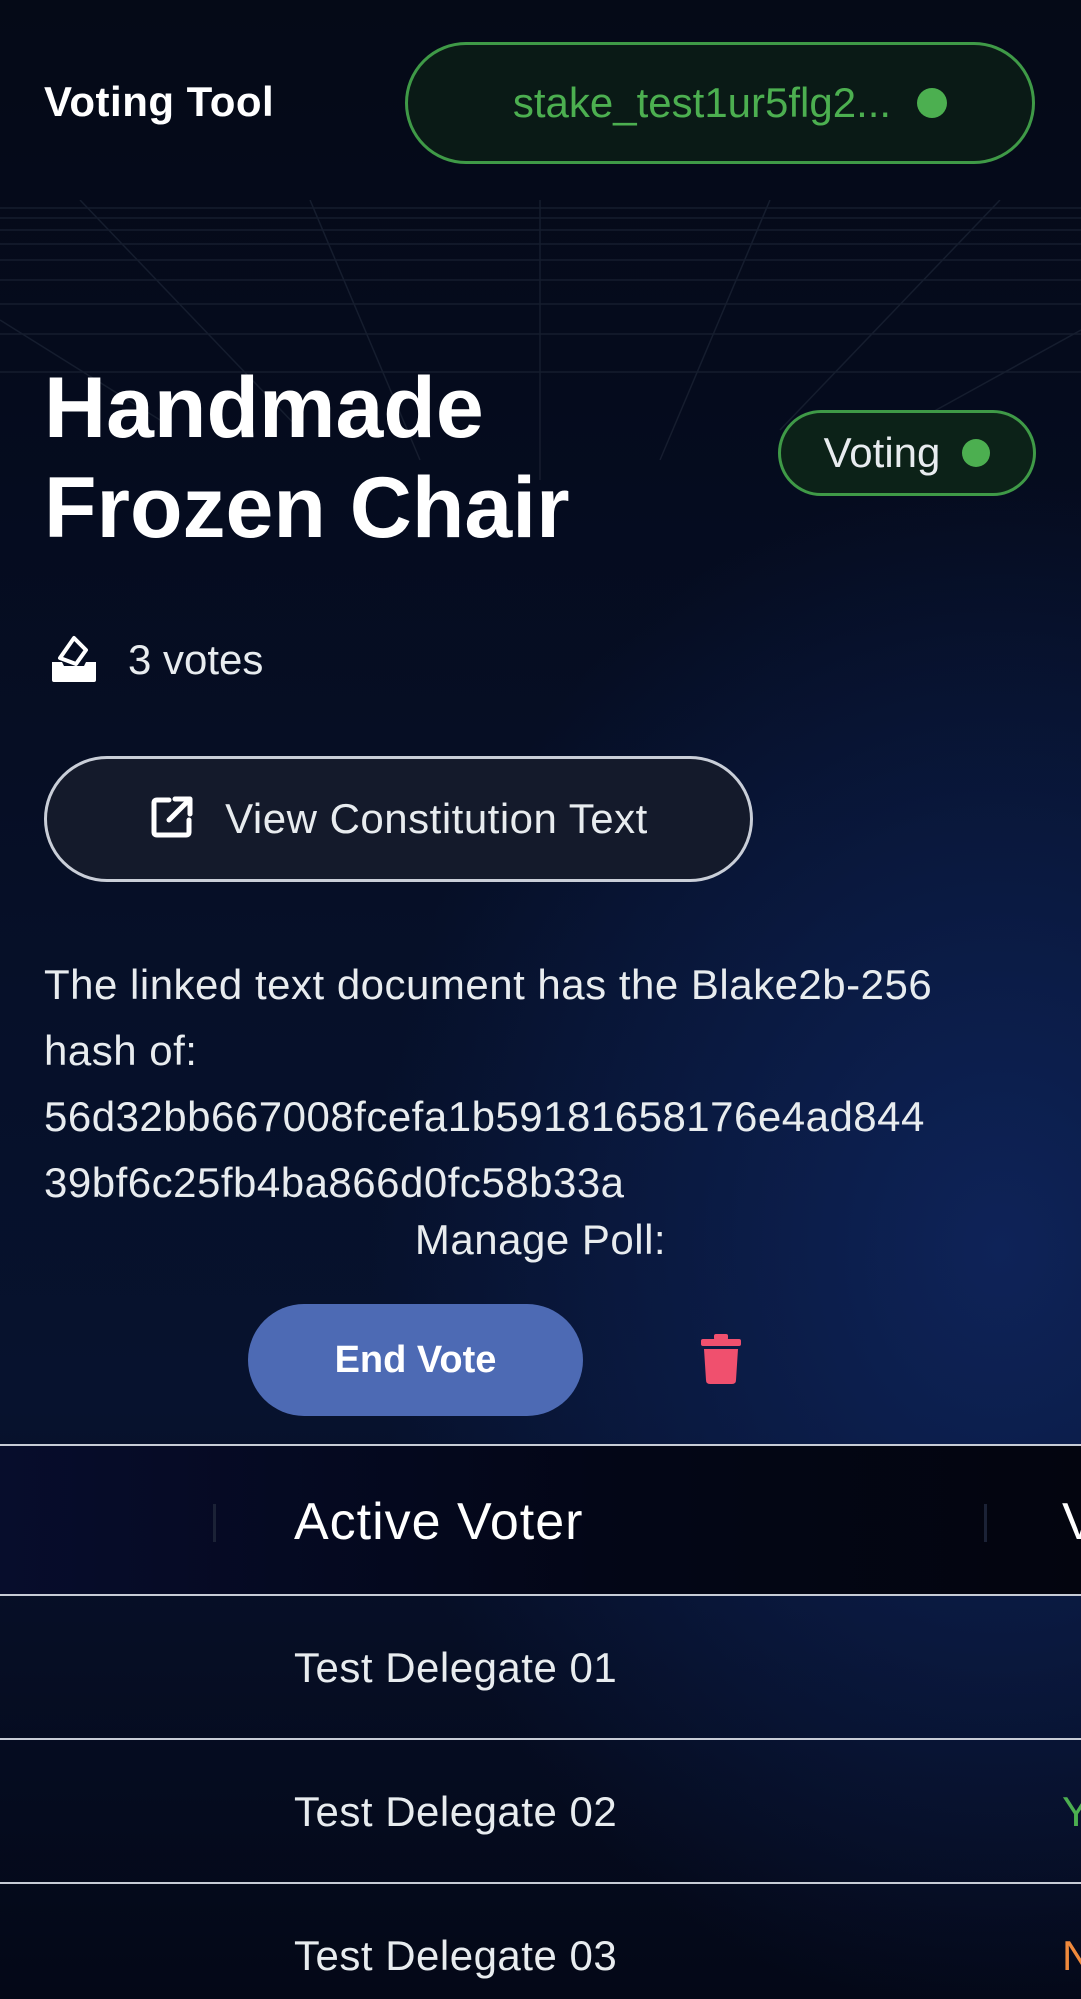  I want to click on vote-count-label: 3 votes, so click(196, 659).